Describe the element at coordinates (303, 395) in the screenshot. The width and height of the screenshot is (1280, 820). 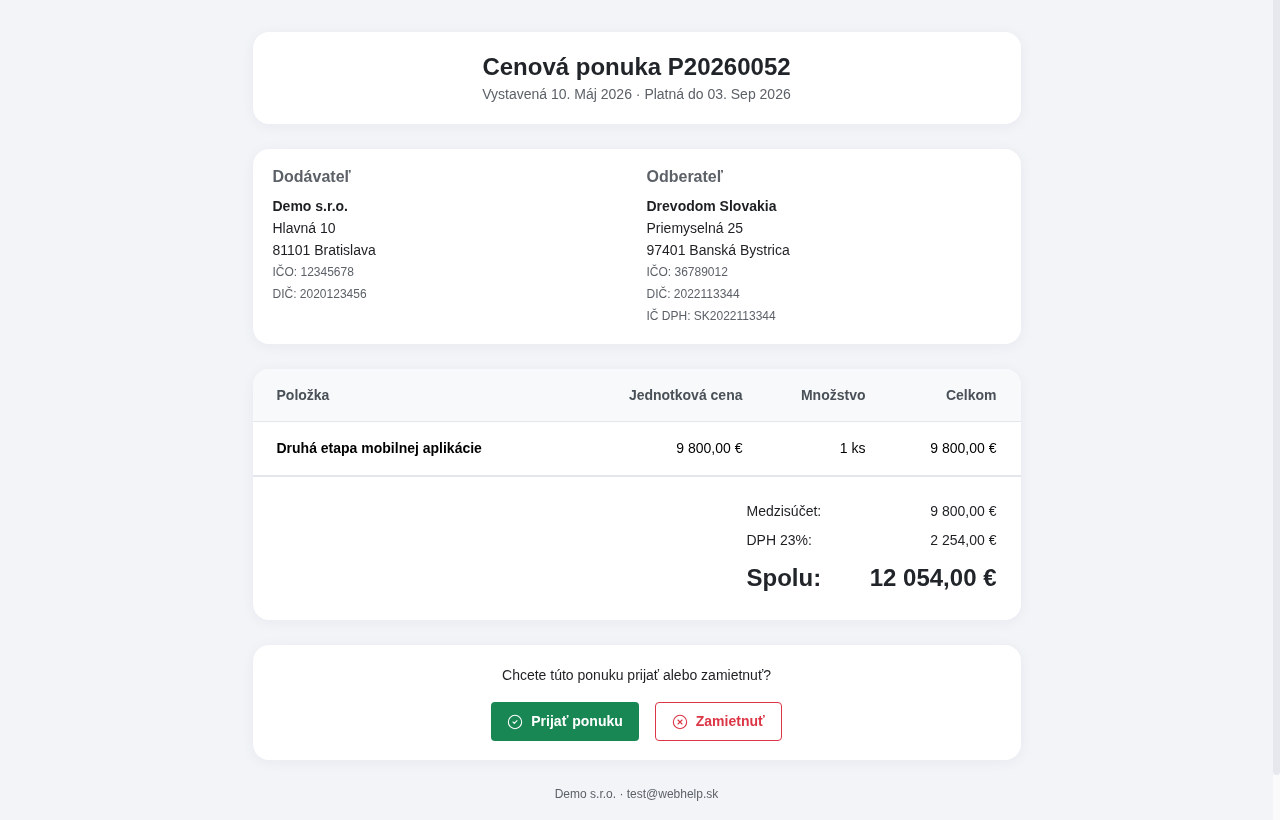
I see `column-header: Položka` at that location.